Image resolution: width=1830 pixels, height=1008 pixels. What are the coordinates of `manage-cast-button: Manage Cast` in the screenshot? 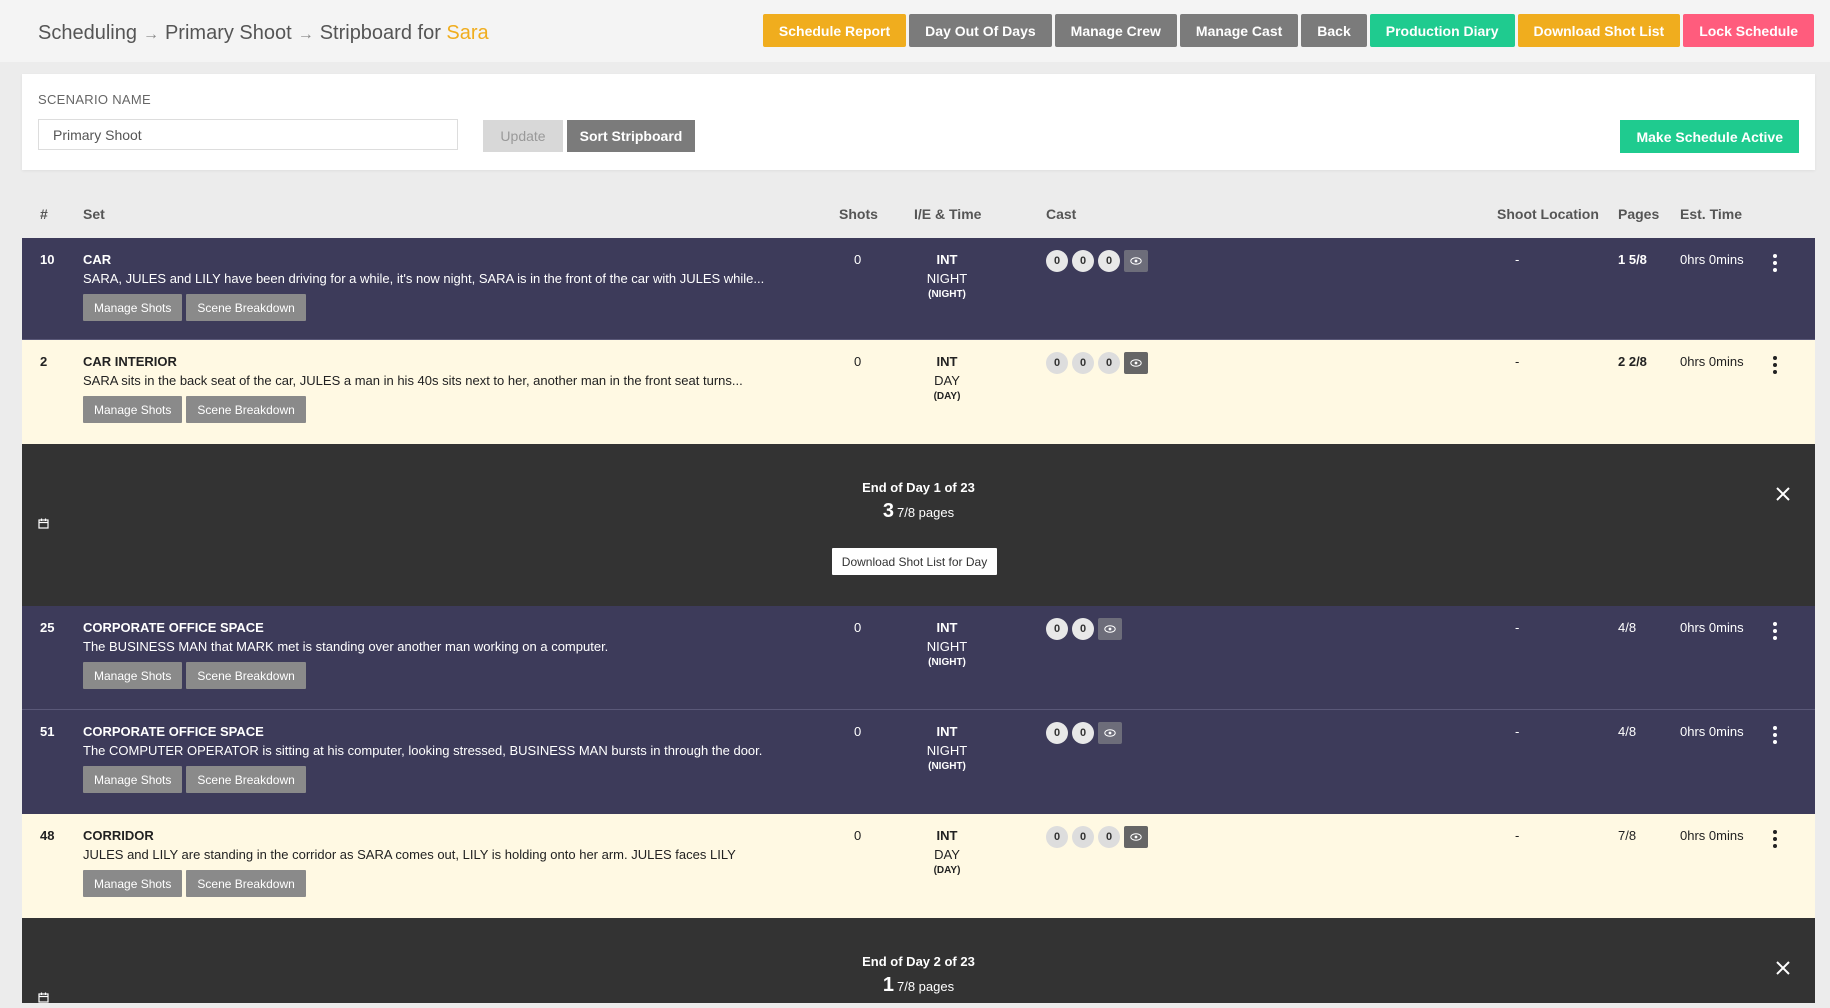 It's located at (1239, 30).